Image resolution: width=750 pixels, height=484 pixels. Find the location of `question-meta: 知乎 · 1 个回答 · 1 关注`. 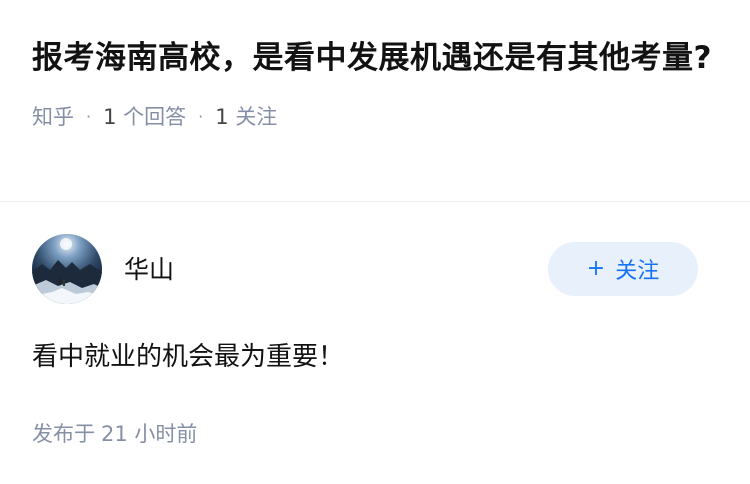

question-meta: 知乎 · 1 个回答 · 1 关注 is located at coordinates (377, 116).